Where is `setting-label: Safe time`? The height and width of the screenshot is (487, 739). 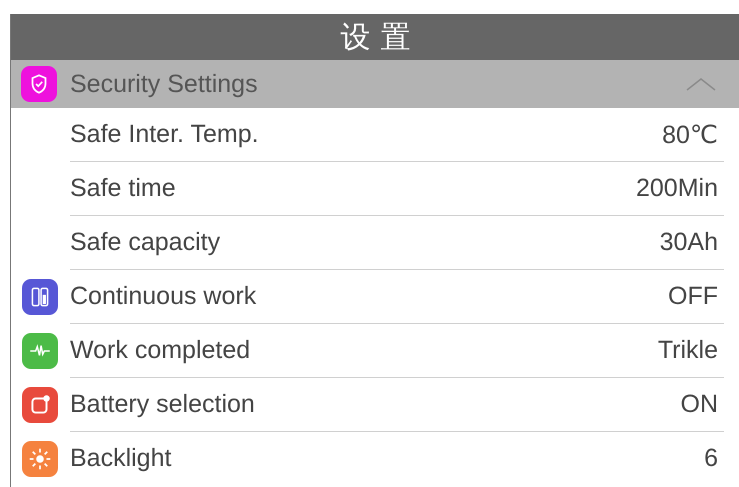
setting-label: Safe time is located at coordinates (123, 188).